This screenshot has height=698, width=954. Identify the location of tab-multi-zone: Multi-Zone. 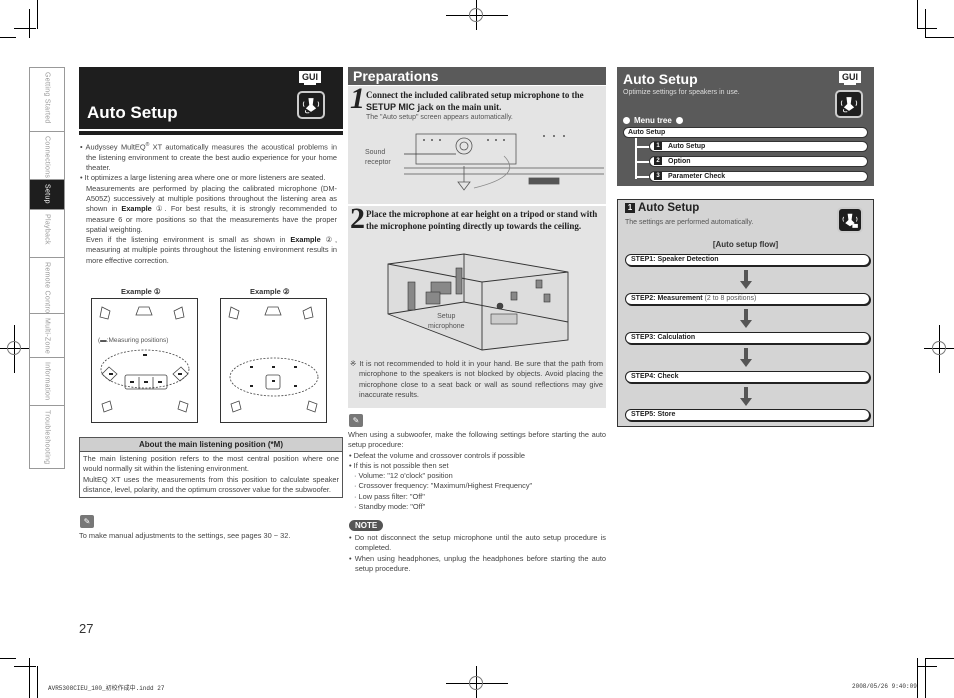
(47, 336).